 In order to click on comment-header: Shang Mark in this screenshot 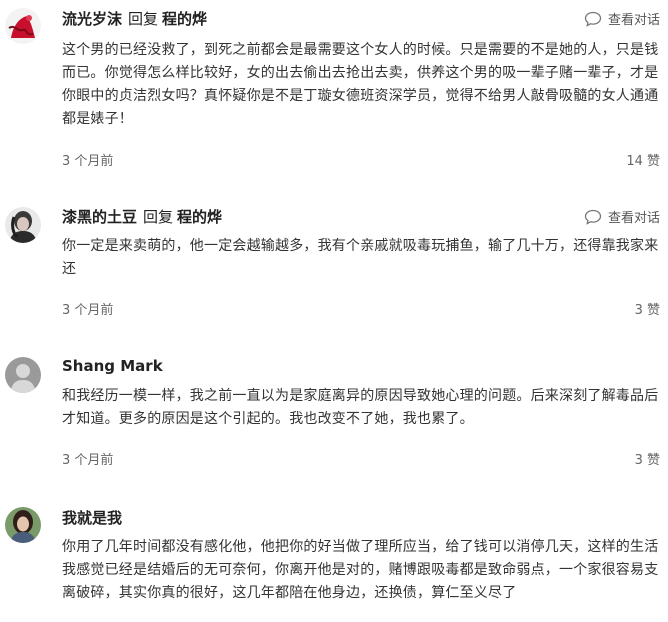, I will do `click(112, 366)`.